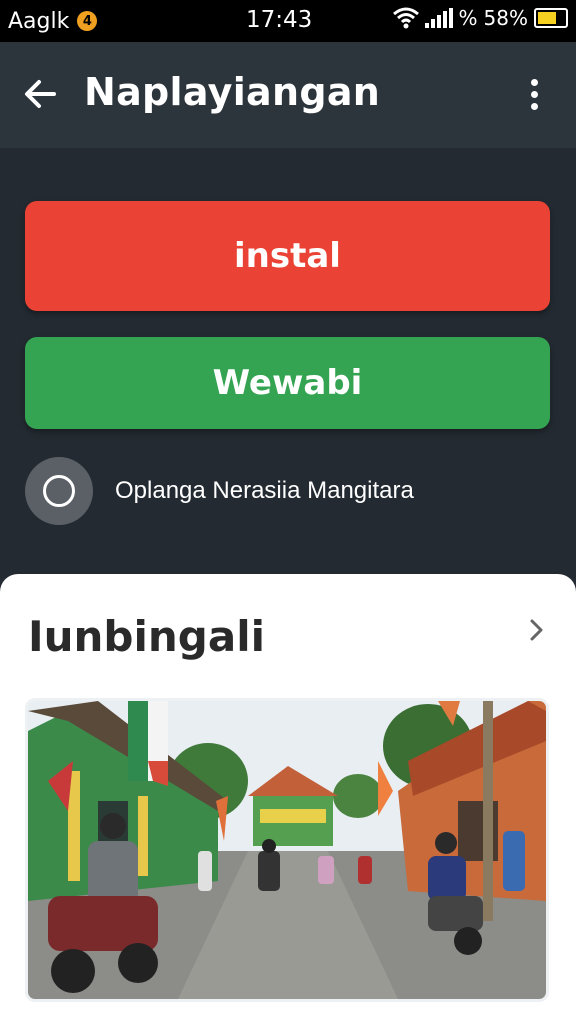 This screenshot has width=576, height=1024. Describe the element at coordinates (438, 18) in the screenshot. I see `signal-icon` at that location.